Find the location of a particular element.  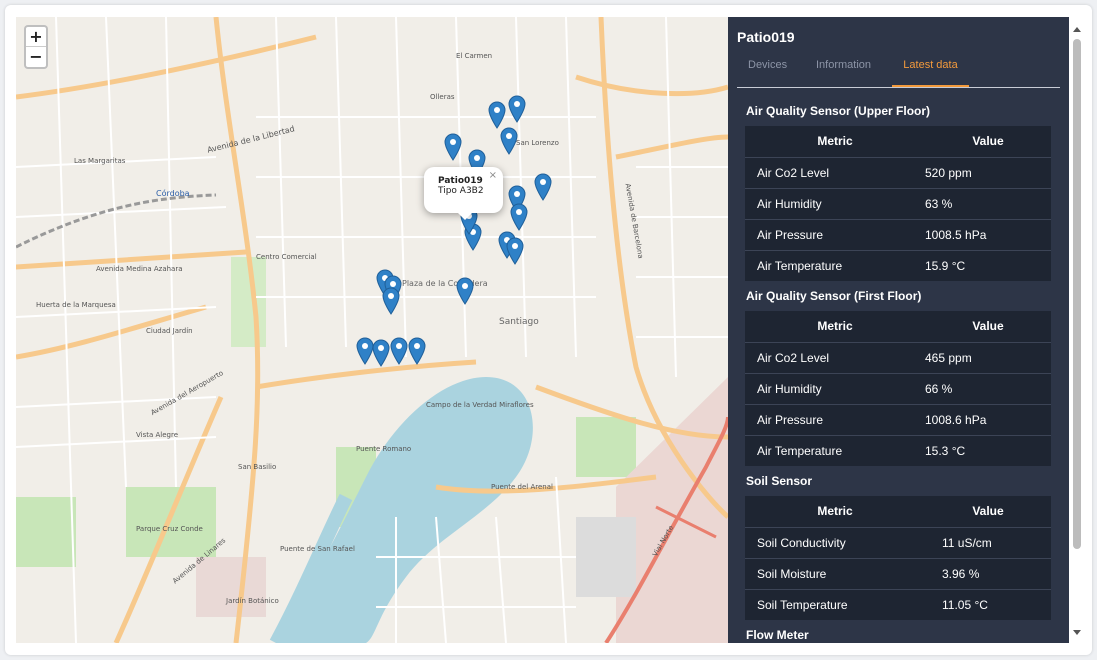

tab-latest-data: Latest data is located at coordinates (930, 73).